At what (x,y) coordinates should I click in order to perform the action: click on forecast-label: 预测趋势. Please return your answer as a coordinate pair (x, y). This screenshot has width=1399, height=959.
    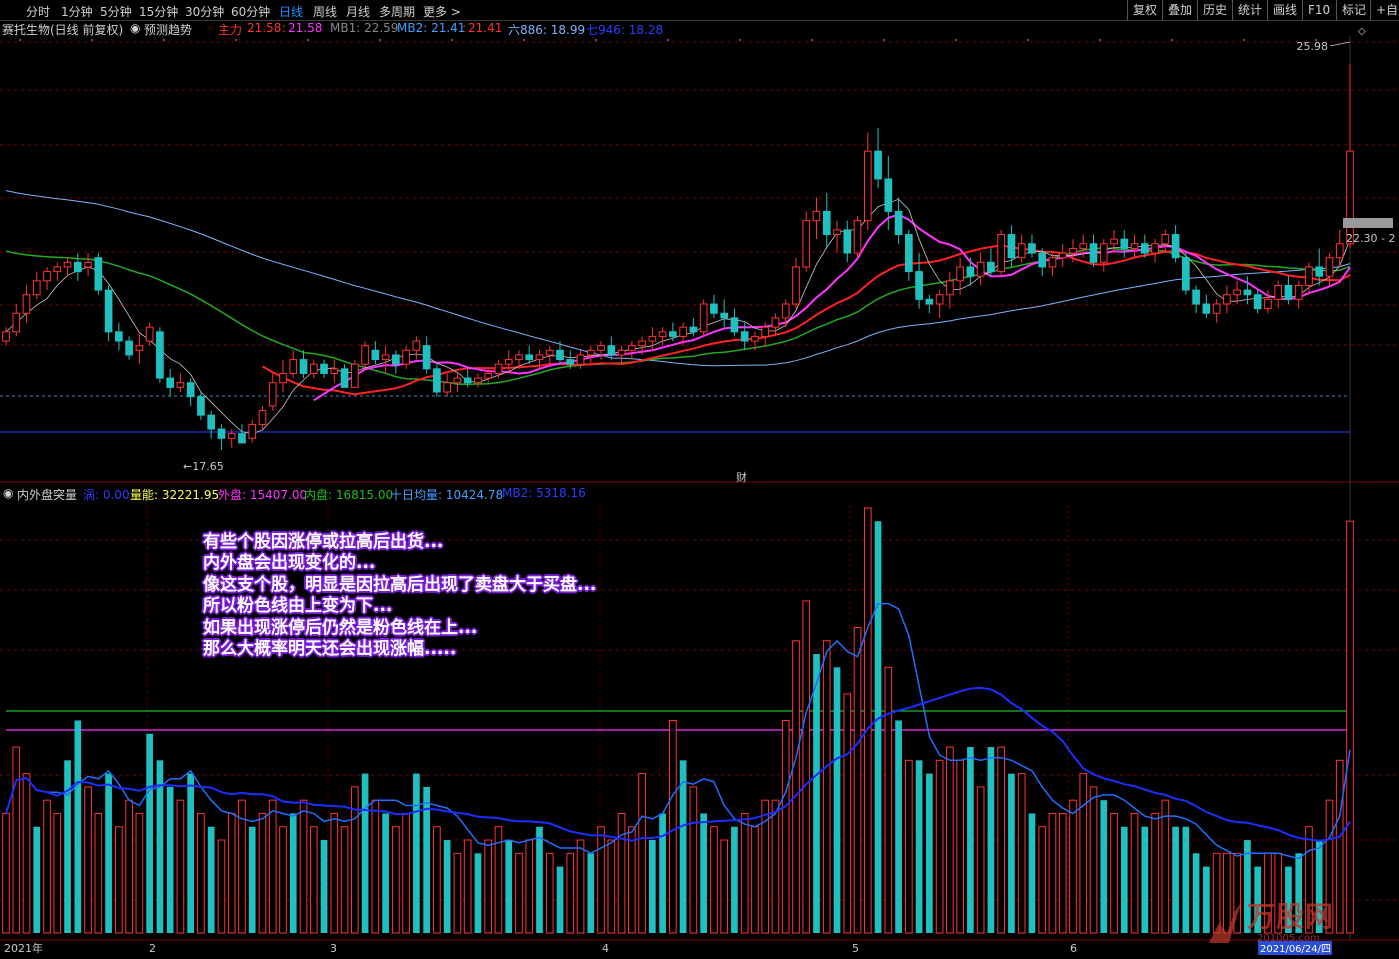
    Looking at the image, I should click on (168, 29).